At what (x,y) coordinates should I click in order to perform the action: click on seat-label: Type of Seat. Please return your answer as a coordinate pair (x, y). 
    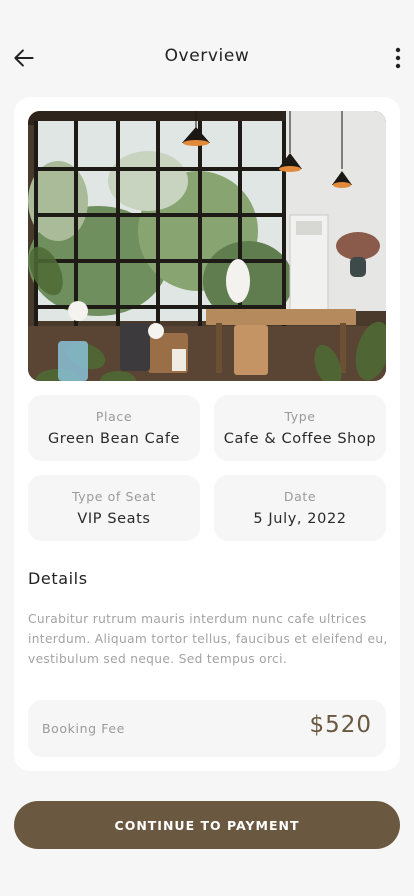
    Looking at the image, I should click on (114, 496).